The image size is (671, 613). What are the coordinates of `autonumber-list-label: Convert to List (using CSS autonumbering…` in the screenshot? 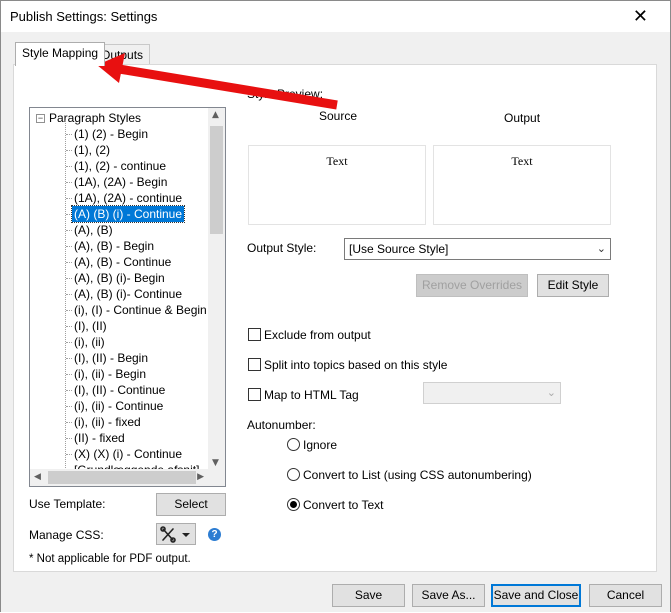 It's located at (417, 475).